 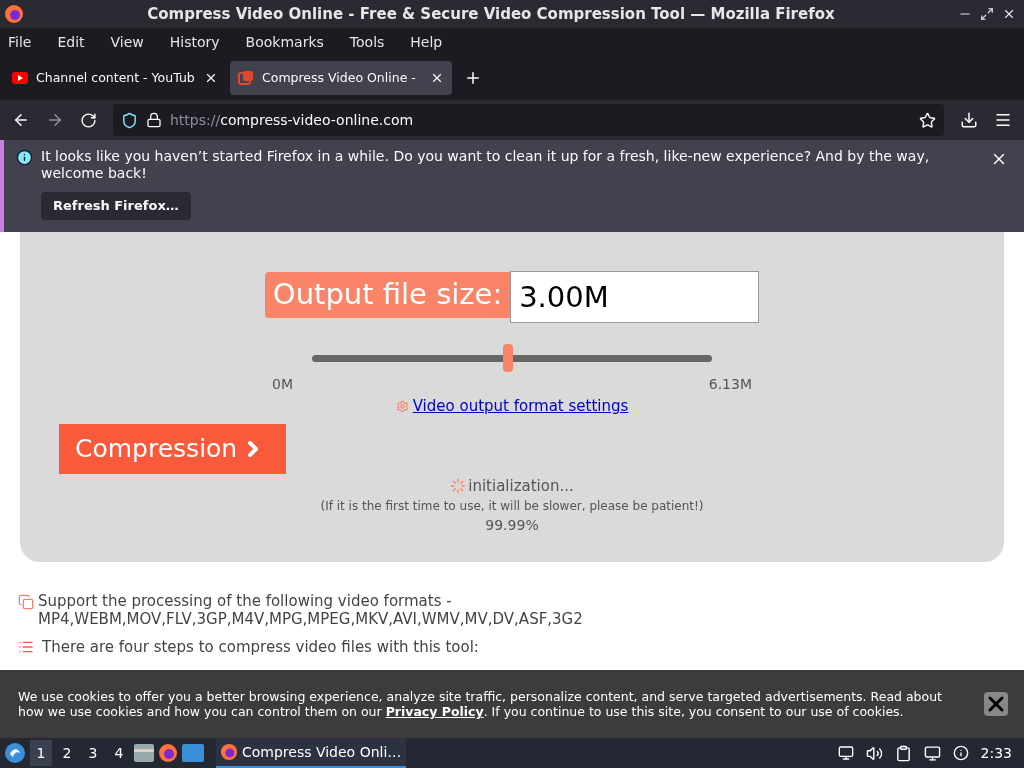 What do you see at coordinates (41, 753) in the screenshot?
I see `workspace-button: 1` at bounding box center [41, 753].